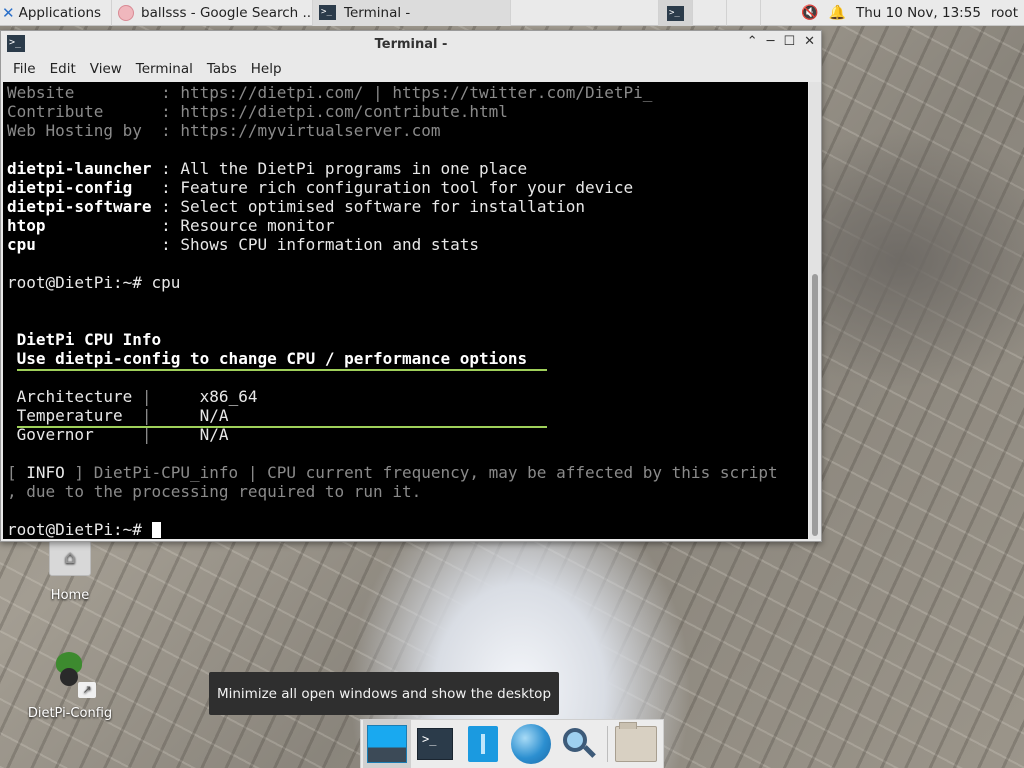 This screenshot has height=768, width=1024. What do you see at coordinates (222, 69) in the screenshot?
I see `menu-tabs: Tabs` at bounding box center [222, 69].